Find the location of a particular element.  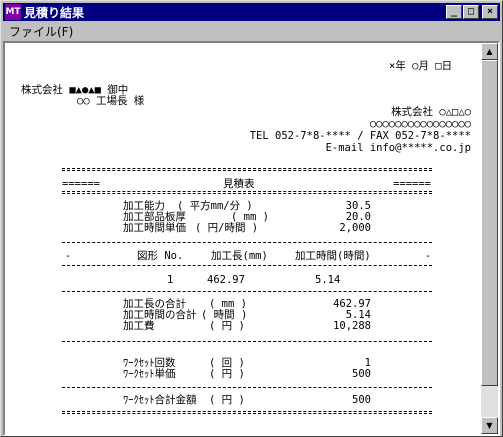

table-cell-time: 5.14 is located at coordinates (328, 280).